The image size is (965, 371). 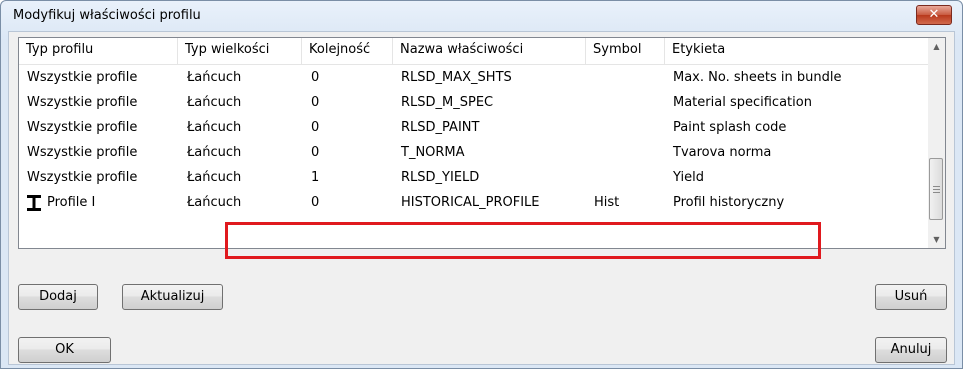 What do you see at coordinates (936, 143) in the screenshot?
I see `vertical-scrollbar: ▲ ▼` at bounding box center [936, 143].